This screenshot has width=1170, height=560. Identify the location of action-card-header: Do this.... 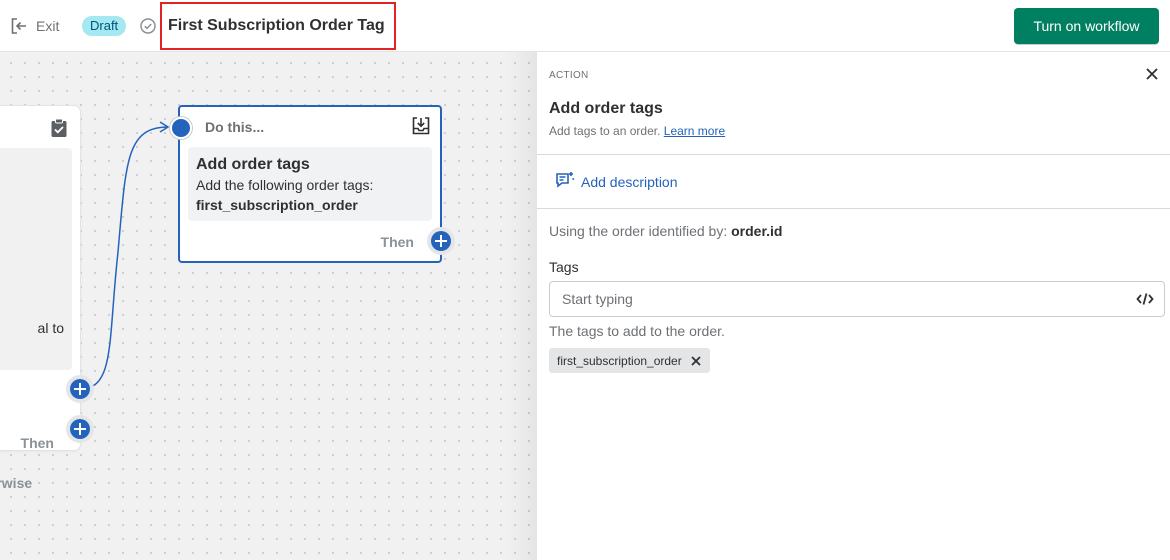
(235, 127).